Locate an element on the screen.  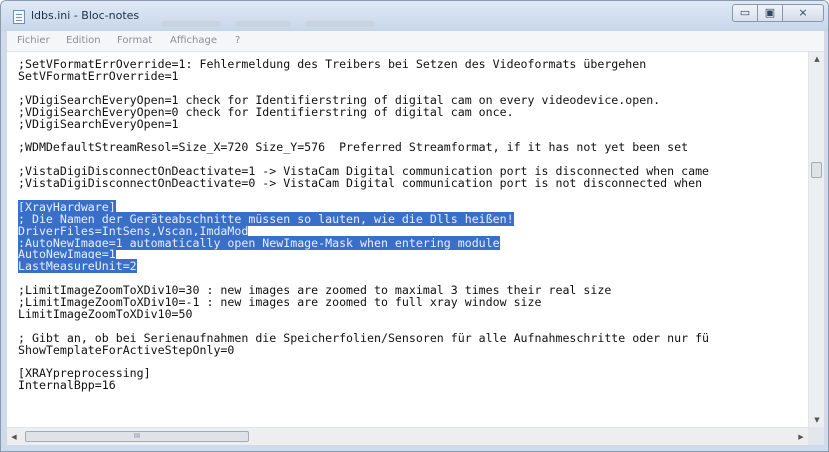
scroll-up-arrow-icon: ▲ is located at coordinates (817, 59).